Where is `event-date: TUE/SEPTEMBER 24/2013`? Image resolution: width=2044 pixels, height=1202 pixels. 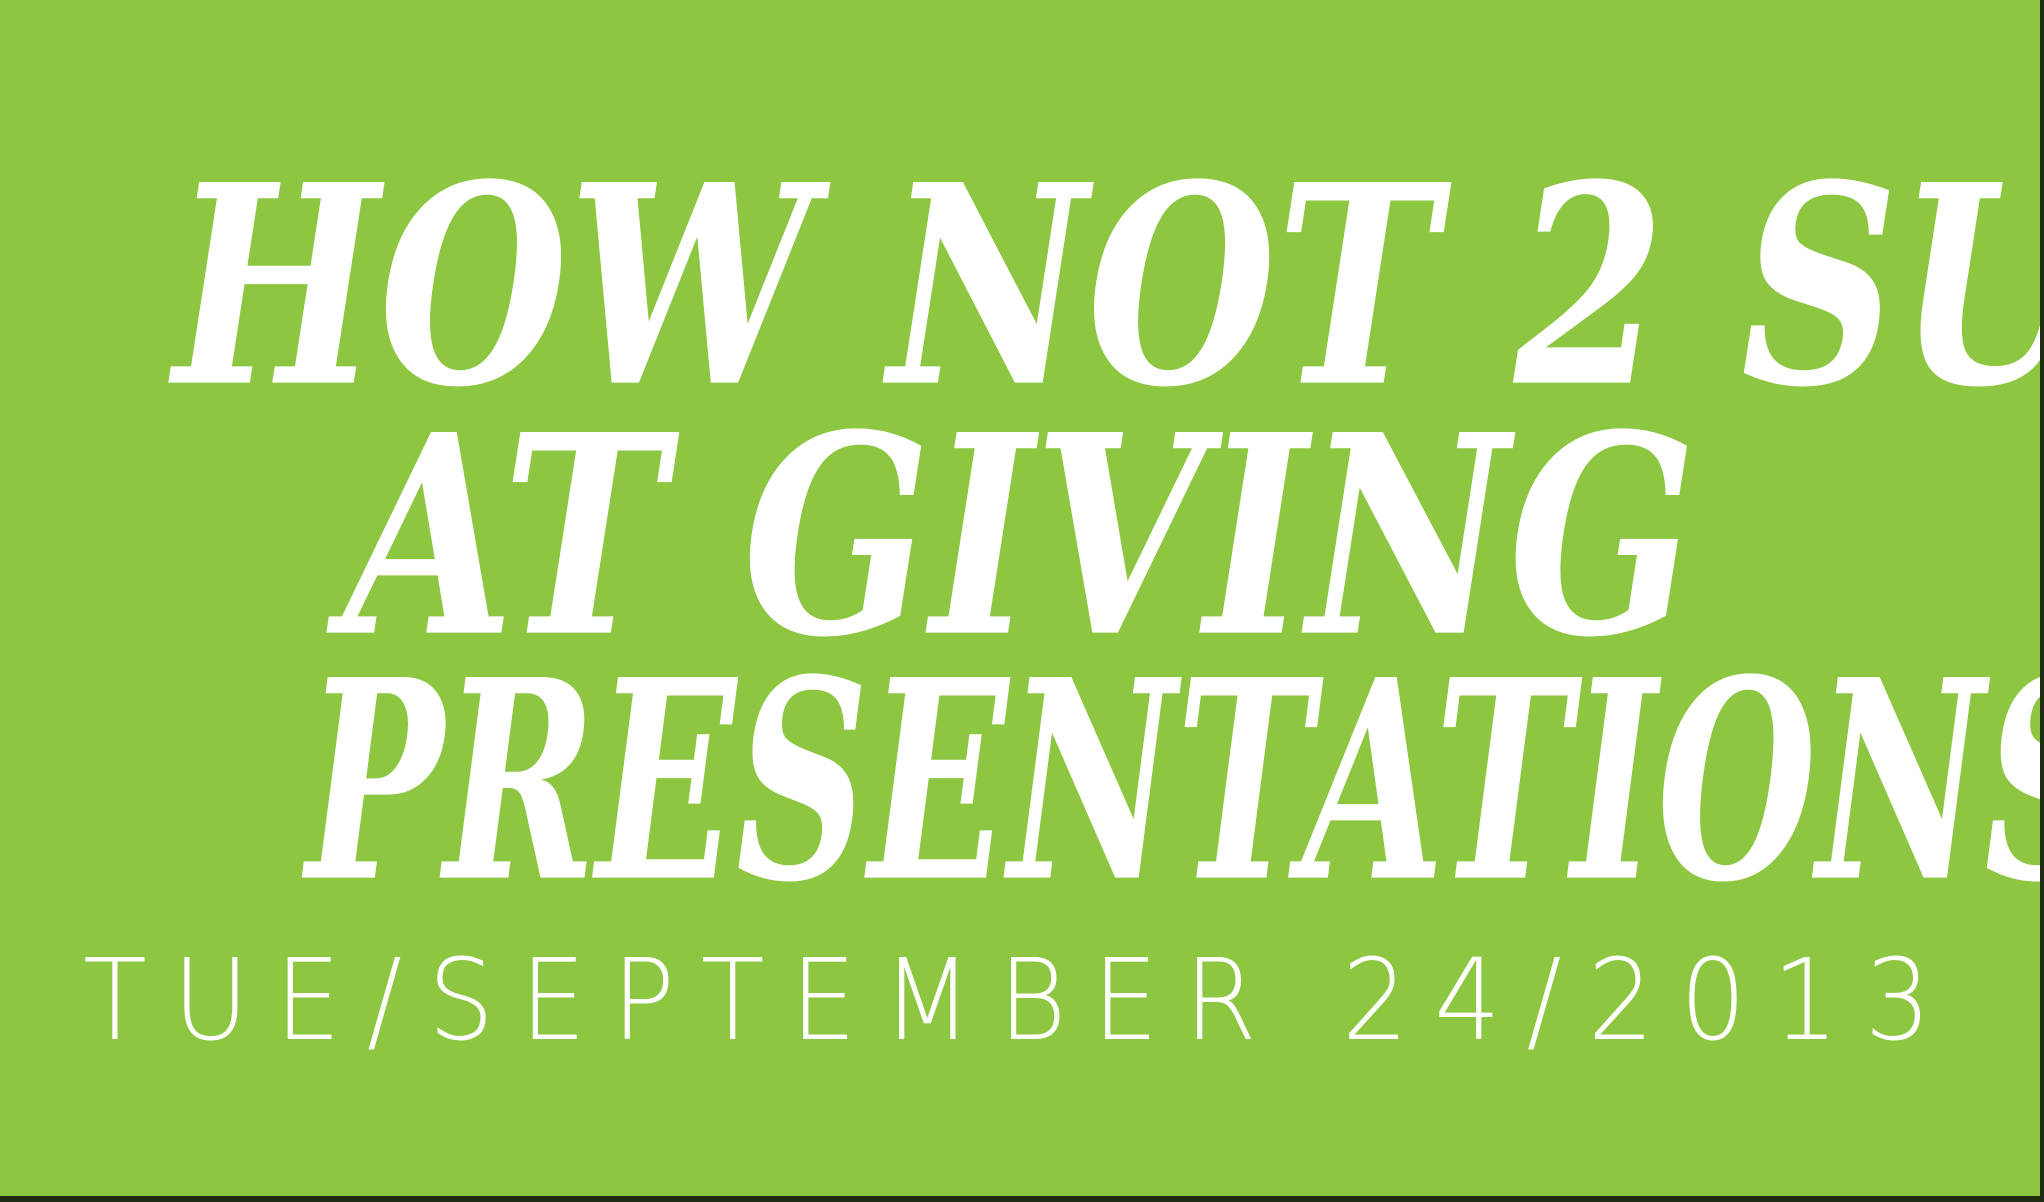 event-date: TUE/SEPTEMBER 24/2013 is located at coordinates (1020, 1001).